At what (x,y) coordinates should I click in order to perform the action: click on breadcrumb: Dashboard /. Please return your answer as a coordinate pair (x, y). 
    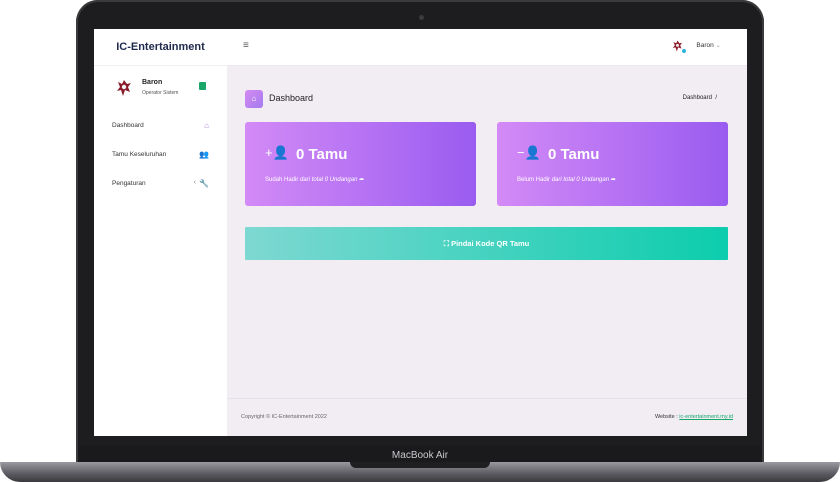
    Looking at the image, I should click on (699, 98).